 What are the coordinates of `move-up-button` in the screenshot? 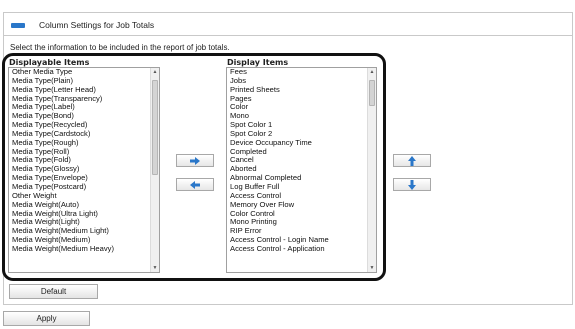 It's located at (412, 160).